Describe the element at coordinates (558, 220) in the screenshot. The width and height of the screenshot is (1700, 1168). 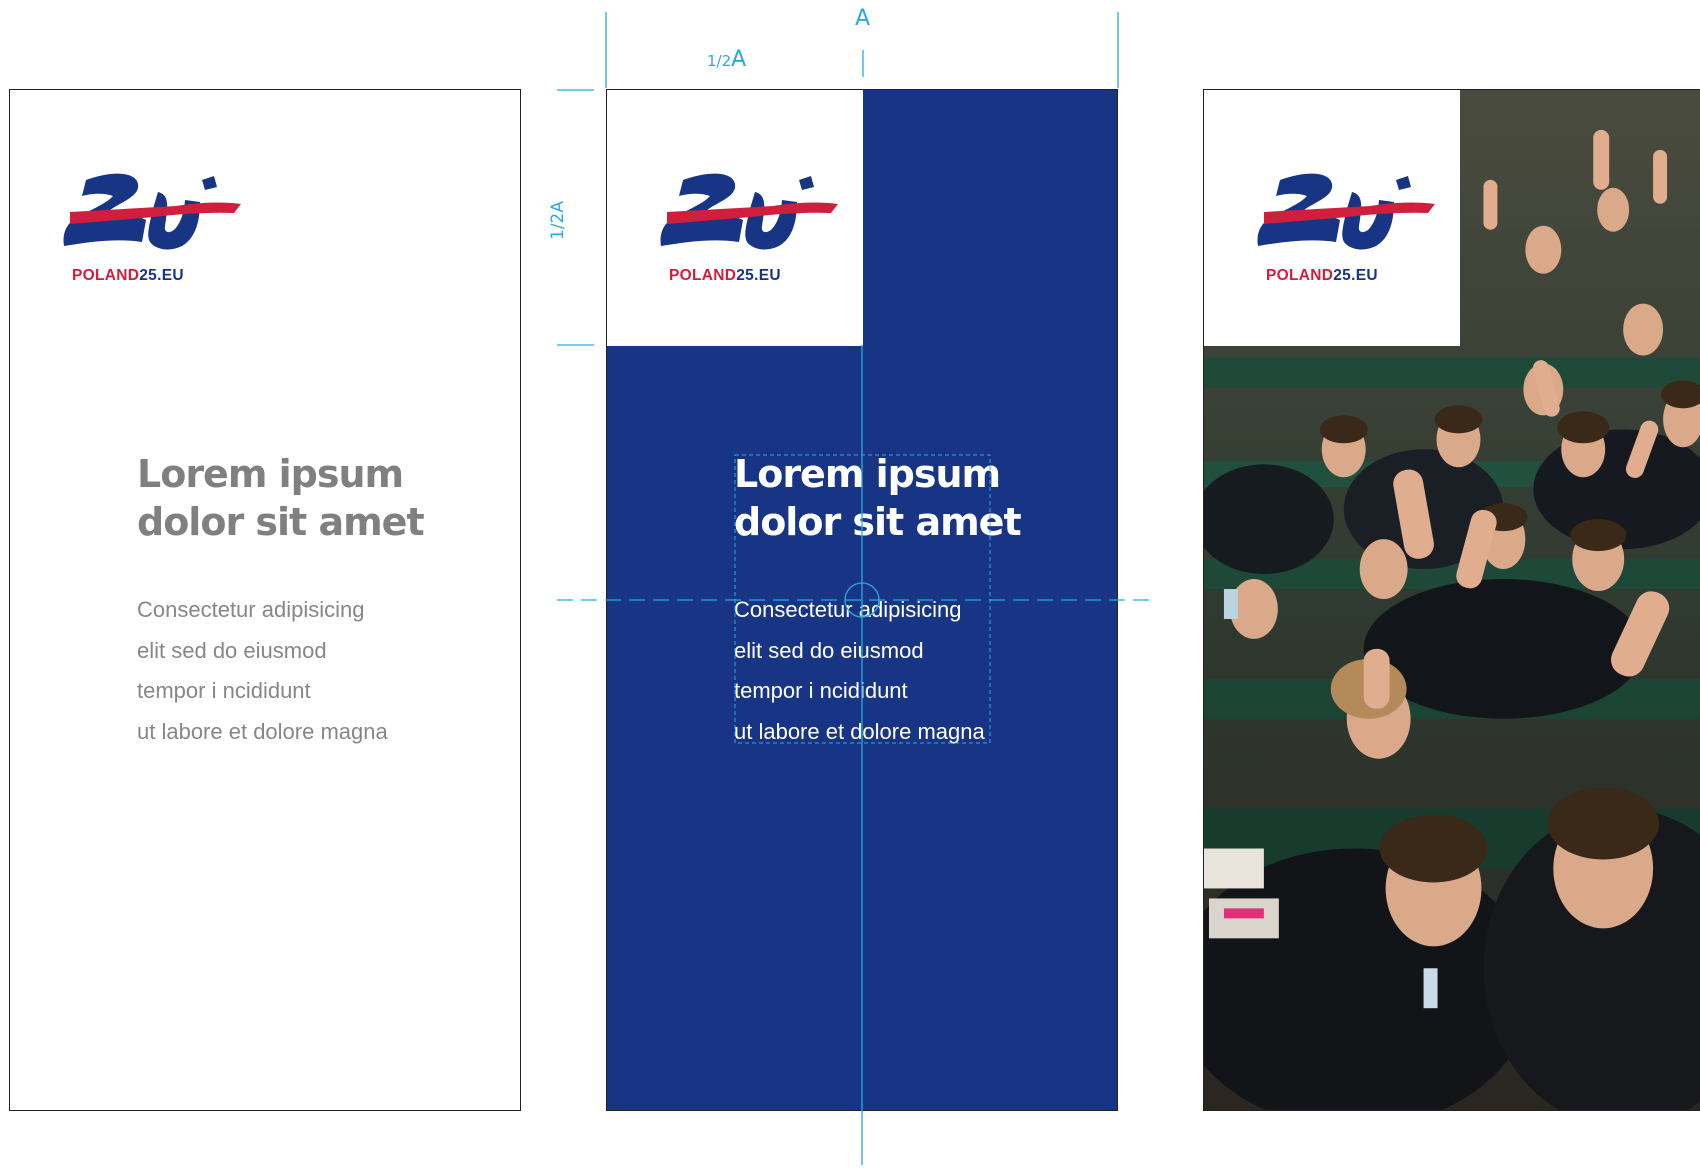
I see `dimension-label-half-height: 1/2A` at that location.